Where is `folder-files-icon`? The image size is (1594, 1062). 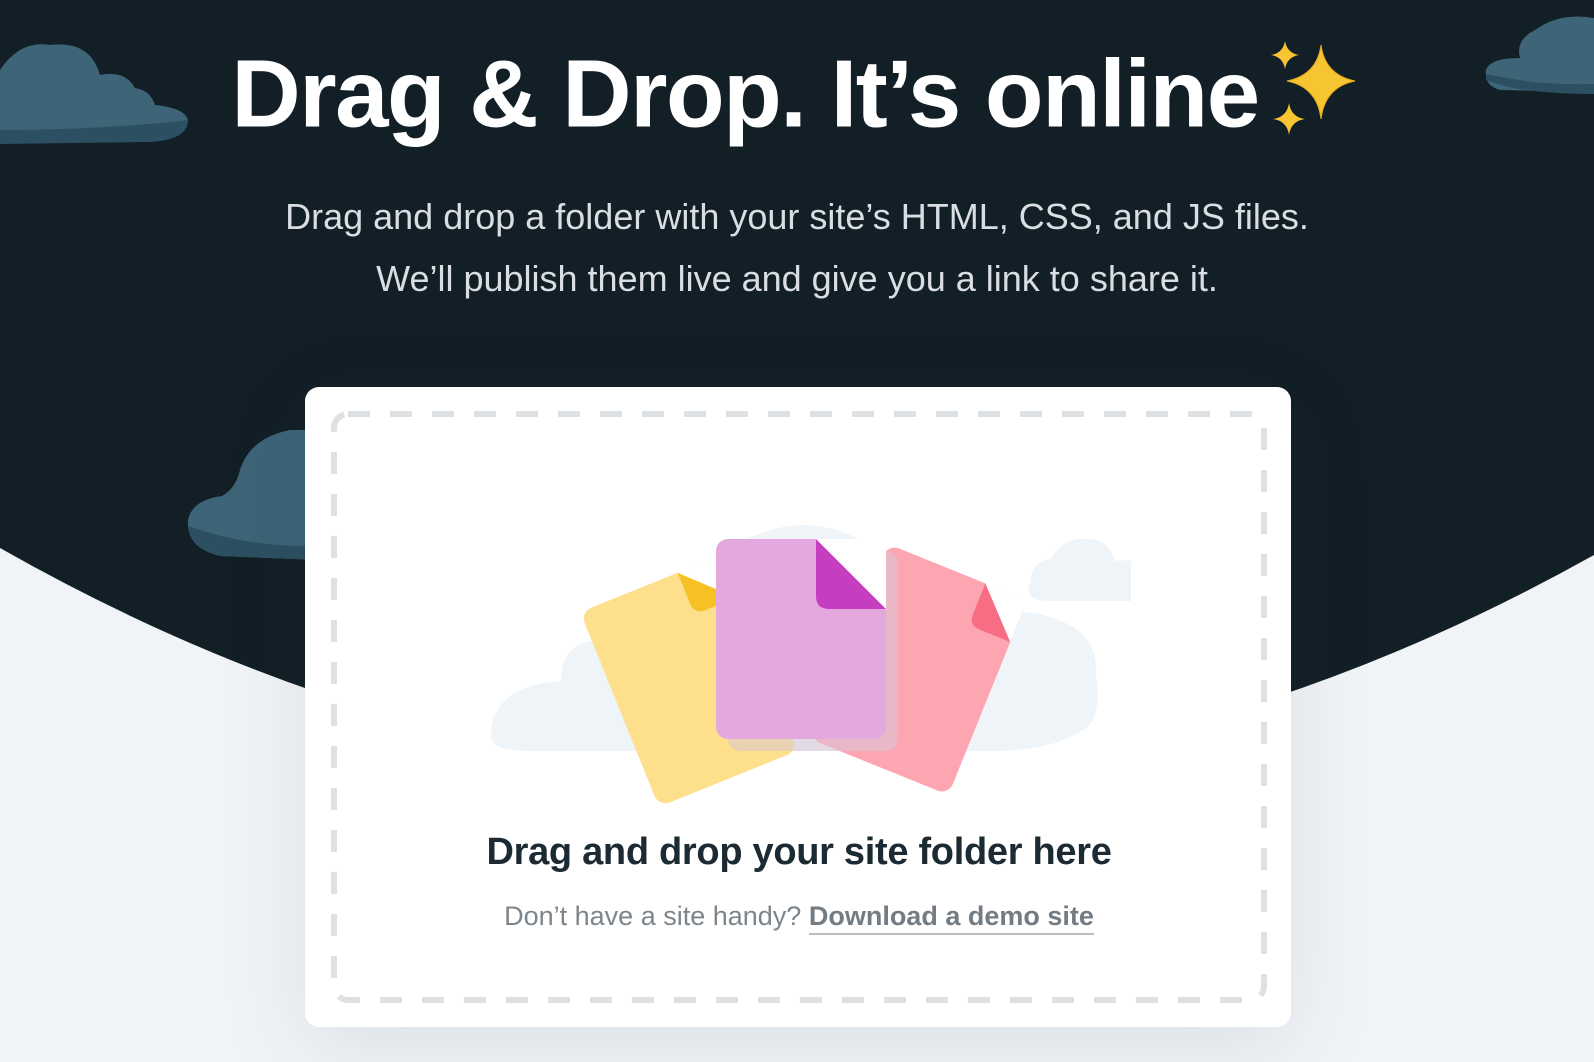
folder-files-icon is located at coordinates (811, 664).